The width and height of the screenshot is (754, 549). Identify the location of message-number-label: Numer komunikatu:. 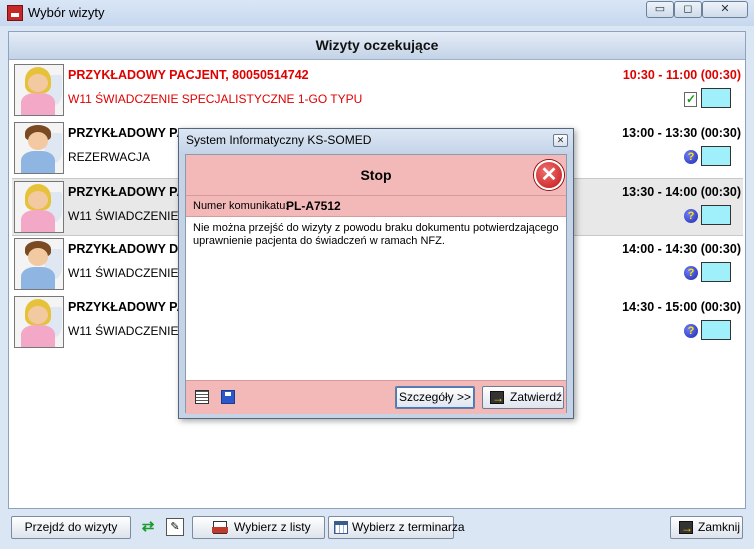
(241, 206).